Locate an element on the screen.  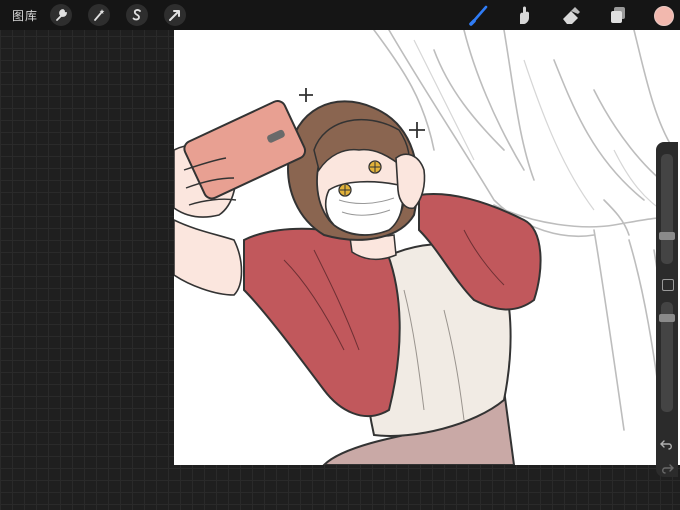
actions-button is located at coordinates (61, 15).